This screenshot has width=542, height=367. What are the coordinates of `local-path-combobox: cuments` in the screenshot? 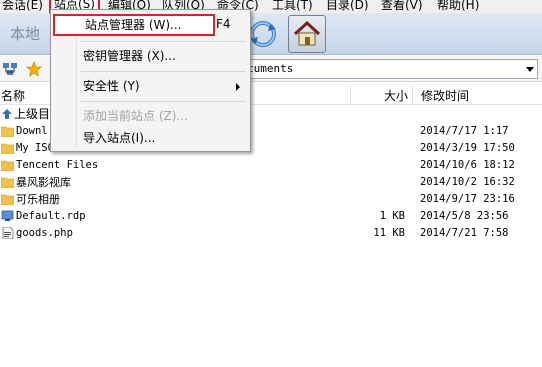 It's located at (391, 69).